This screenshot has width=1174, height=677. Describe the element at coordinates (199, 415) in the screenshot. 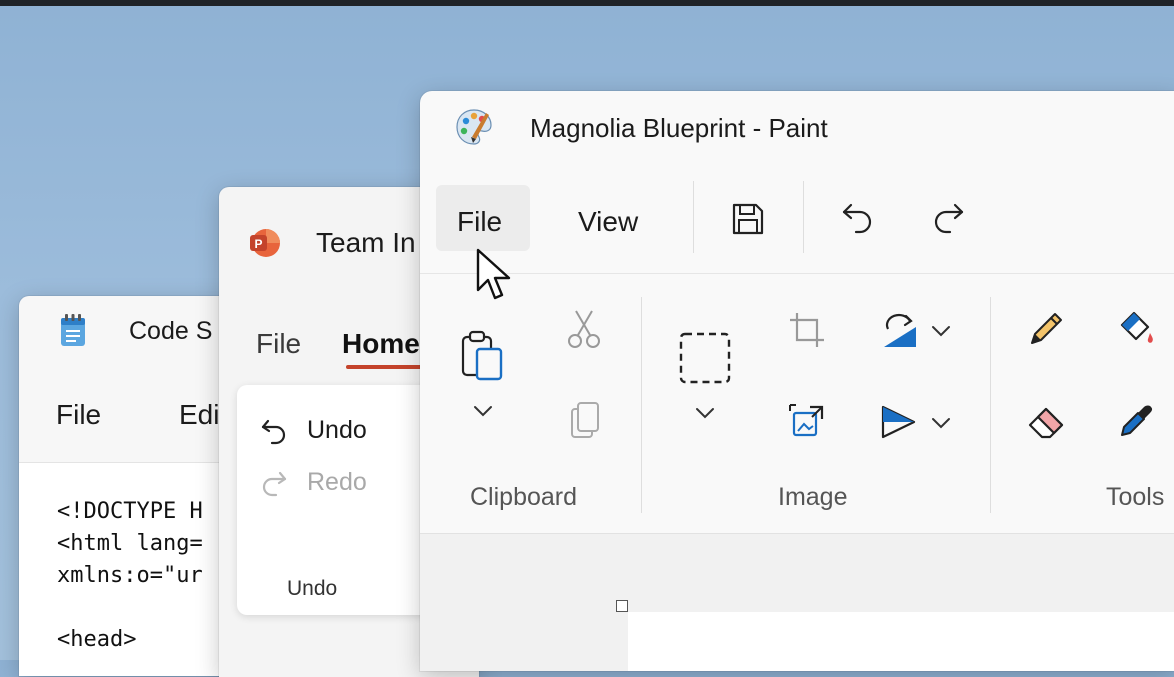

I see `notepad-menu-edit: Edi` at that location.